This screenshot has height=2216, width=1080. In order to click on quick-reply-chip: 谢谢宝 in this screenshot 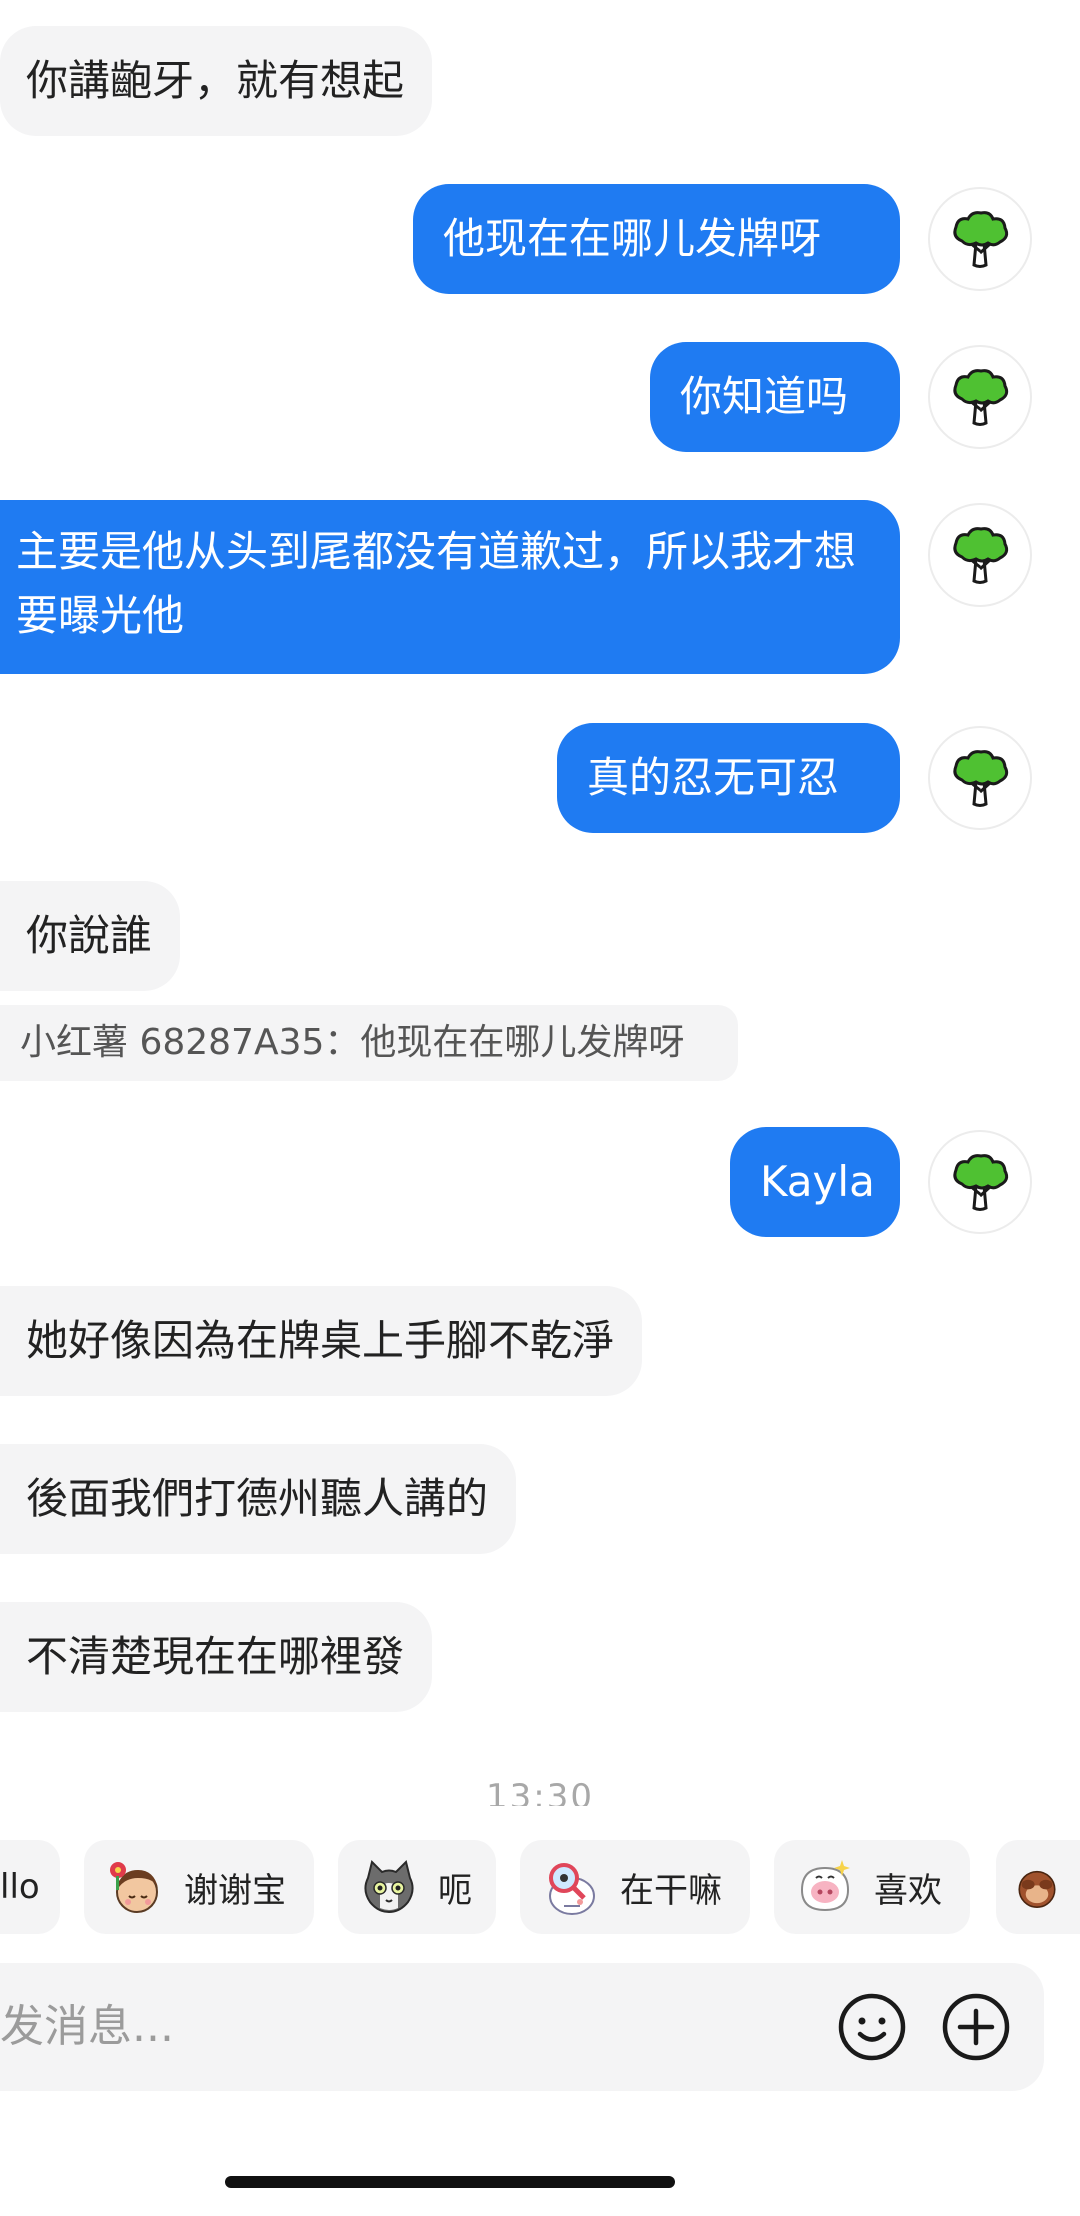, I will do `click(199, 1887)`.